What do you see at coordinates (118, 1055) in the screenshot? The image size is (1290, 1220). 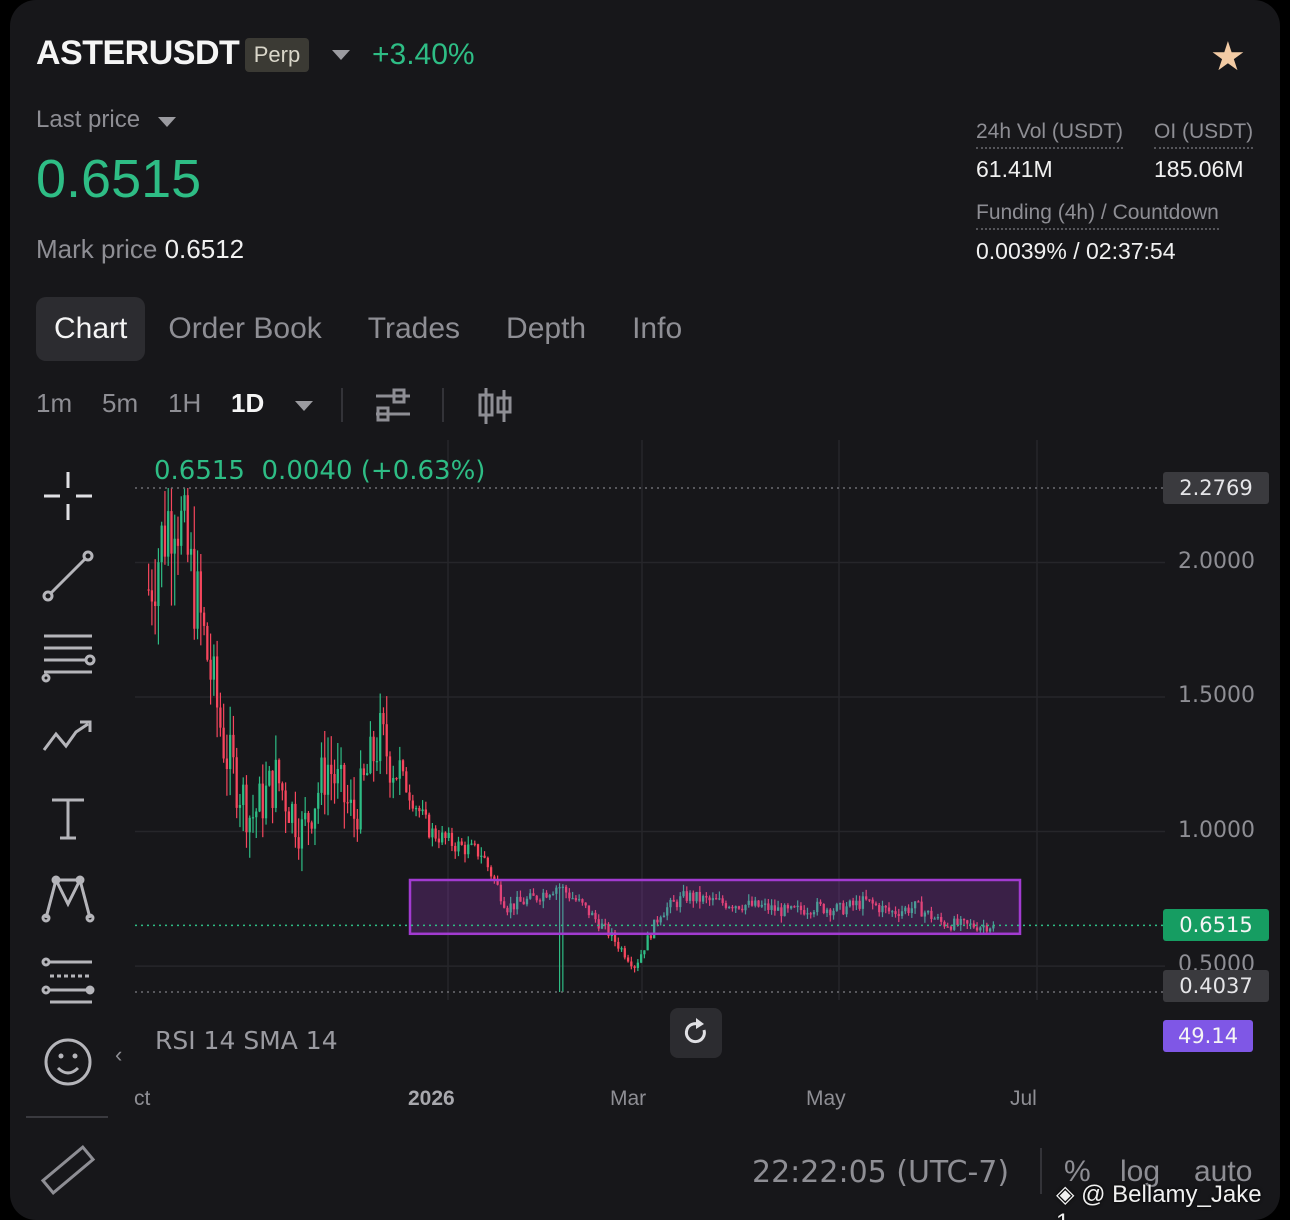 I see `collapse-toolbar-chevron-icon: ‹` at bounding box center [118, 1055].